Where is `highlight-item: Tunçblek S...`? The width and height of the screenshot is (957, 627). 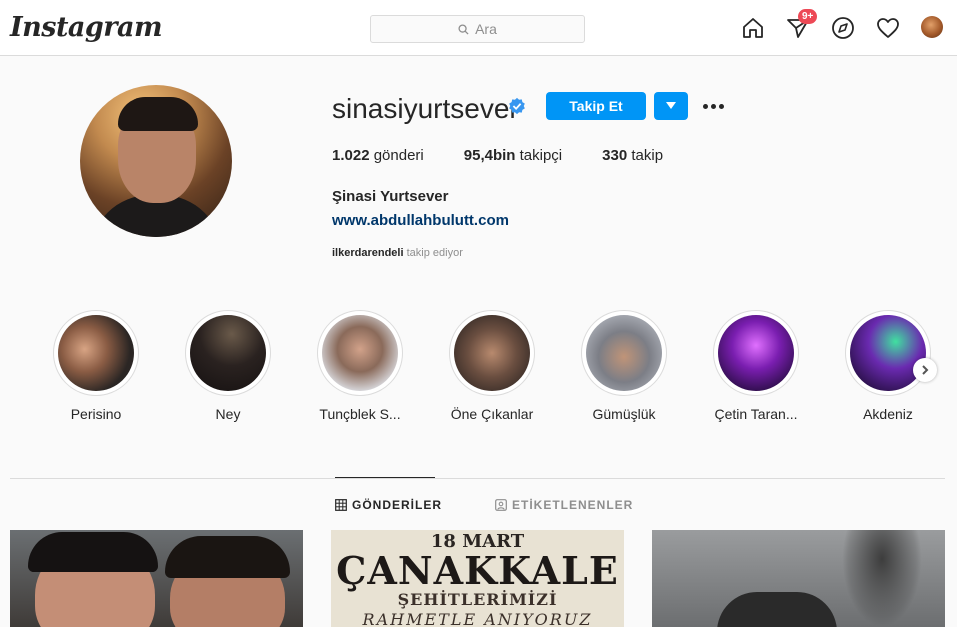 highlight-item: Tunçblek S... is located at coordinates (360, 366).